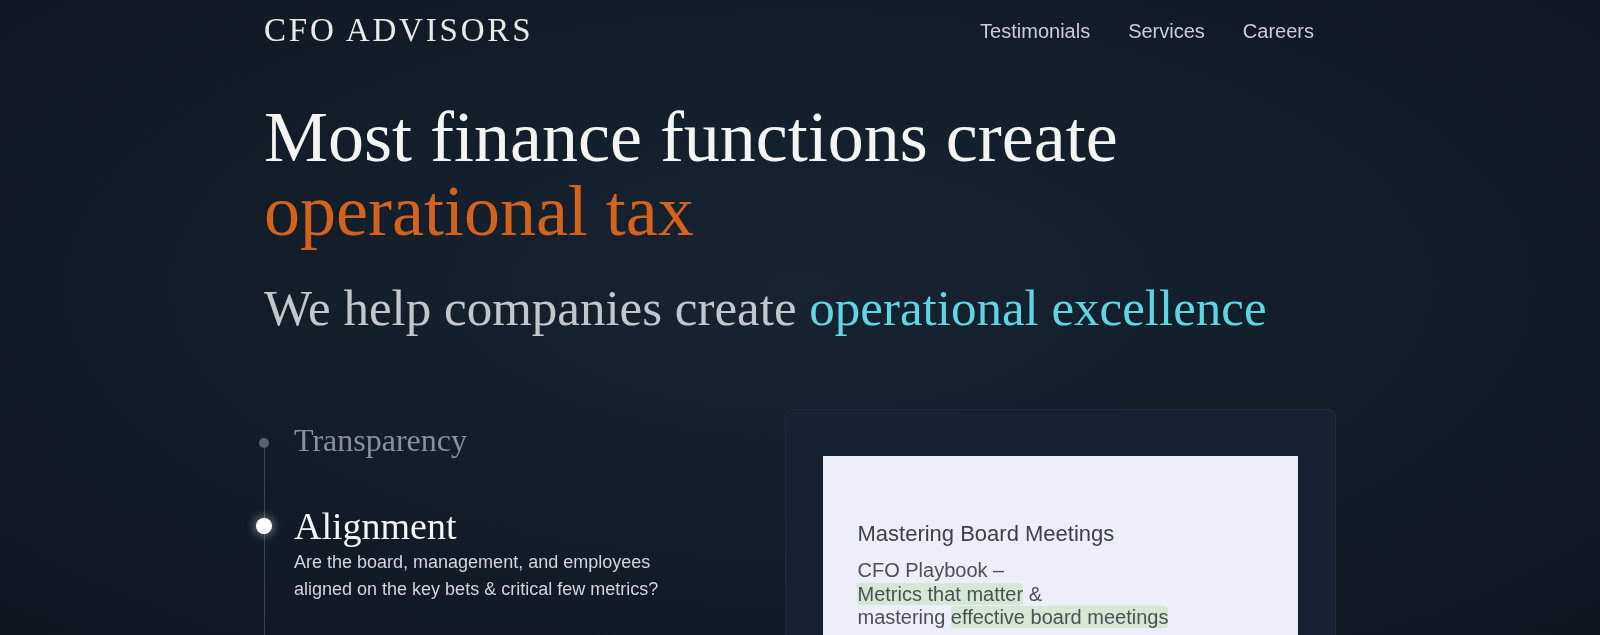 This screenshot has width=1600, height=635. What do you see at coordinates (380, 440) in the screenshot?
I see `pillar-tab: Transparency` at bounding box center [380, 440].